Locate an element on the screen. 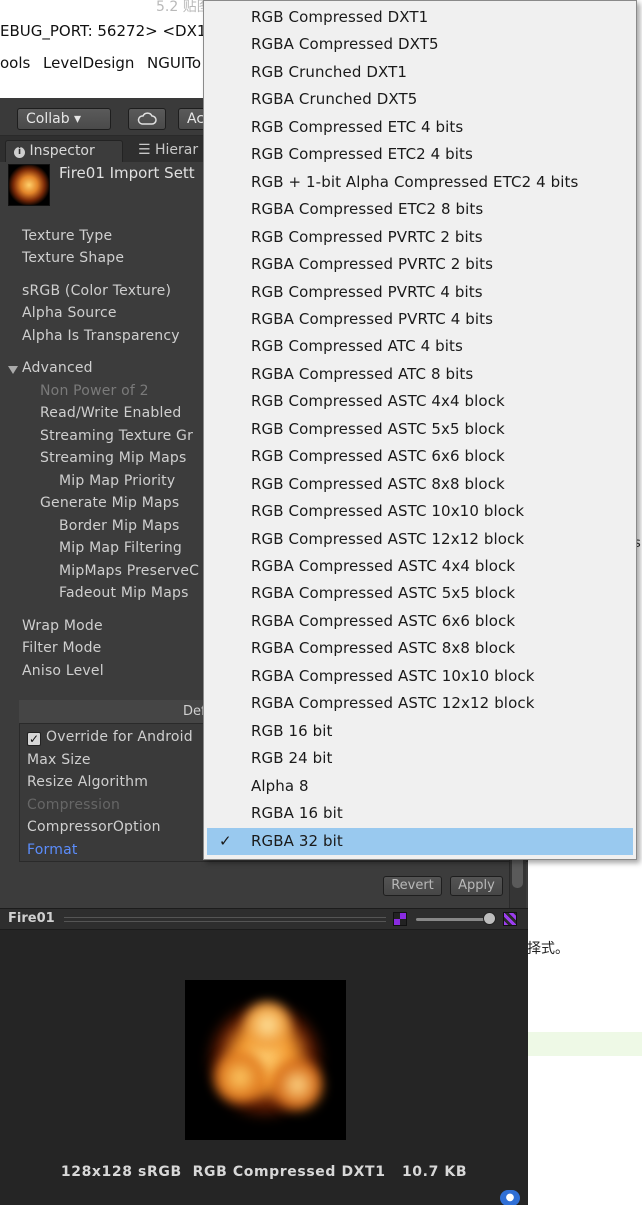 The image size is (642, 1205). format-option: RGBA Compressed ASTC 6x6 block is located at coordinates (420, 621).